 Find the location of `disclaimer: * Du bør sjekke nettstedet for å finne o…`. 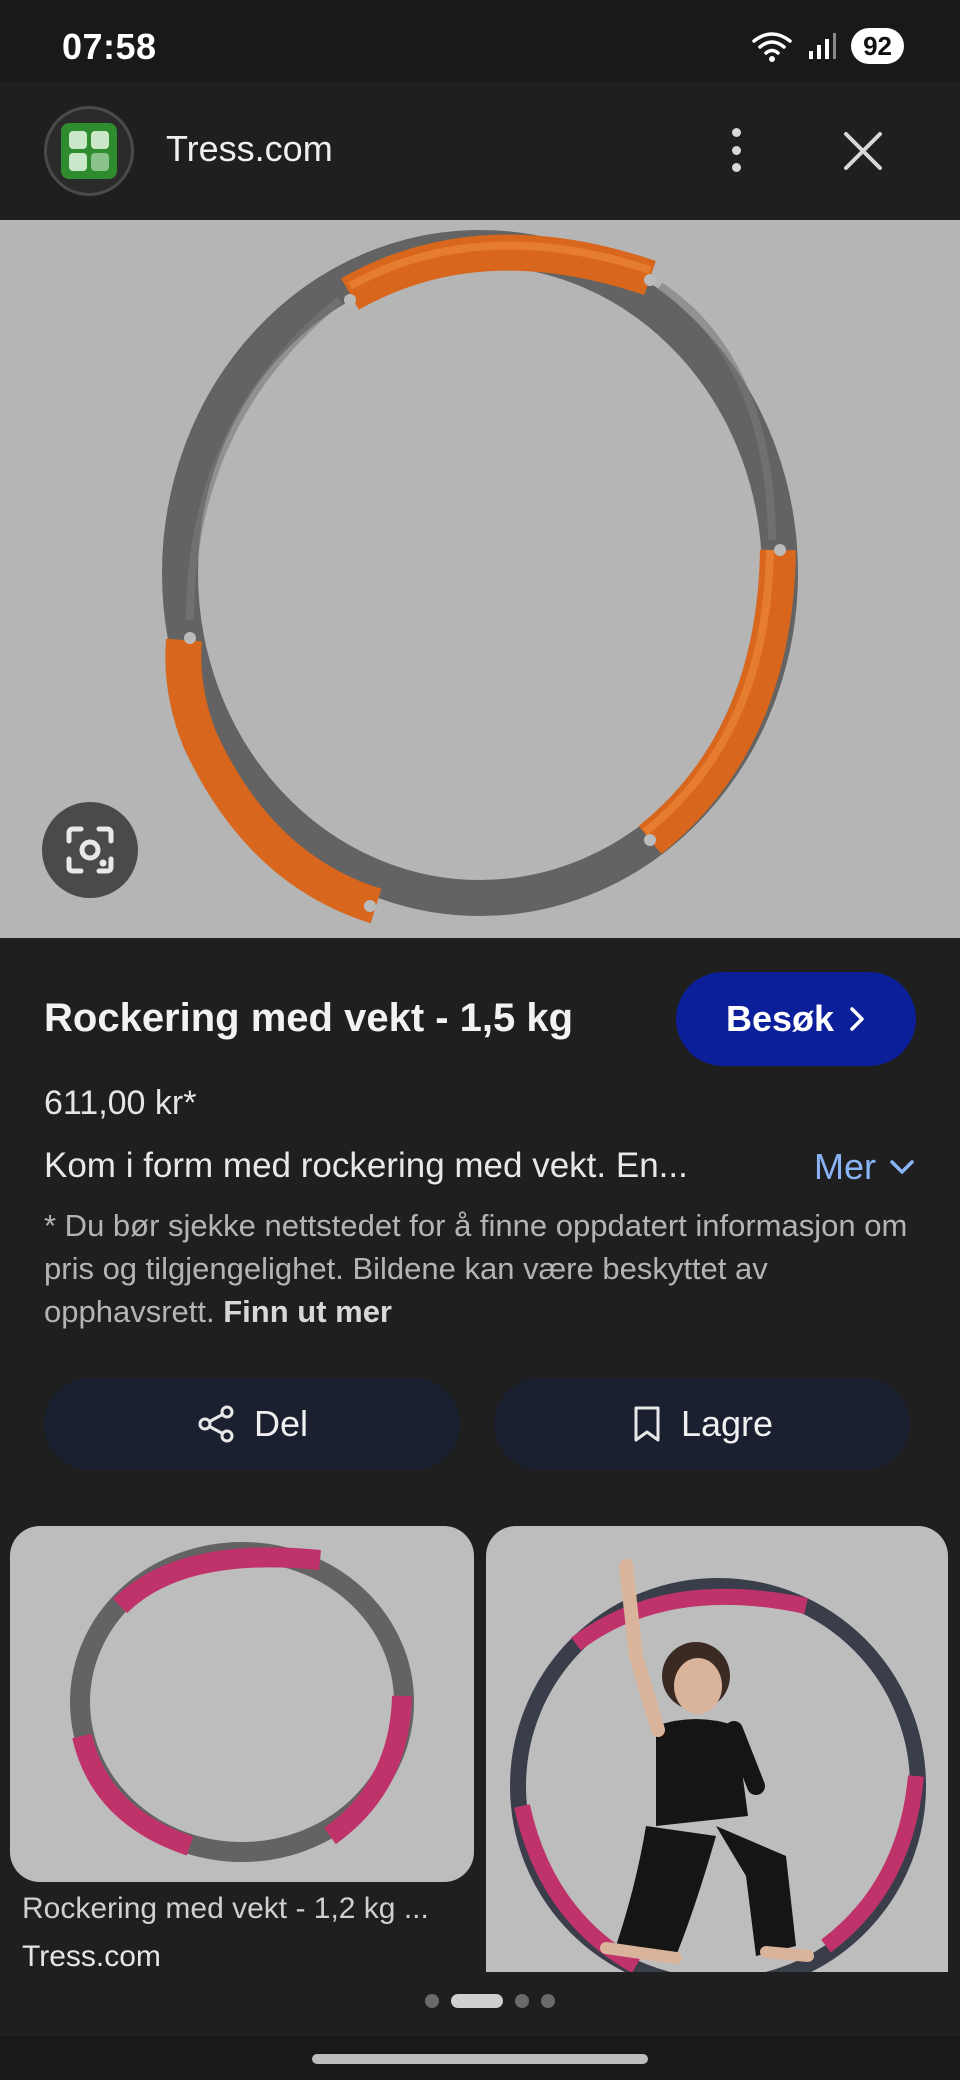

disclaimer: * Du bør sjekke nettstedet for å finne o… is located at coordinates (484, 1268).